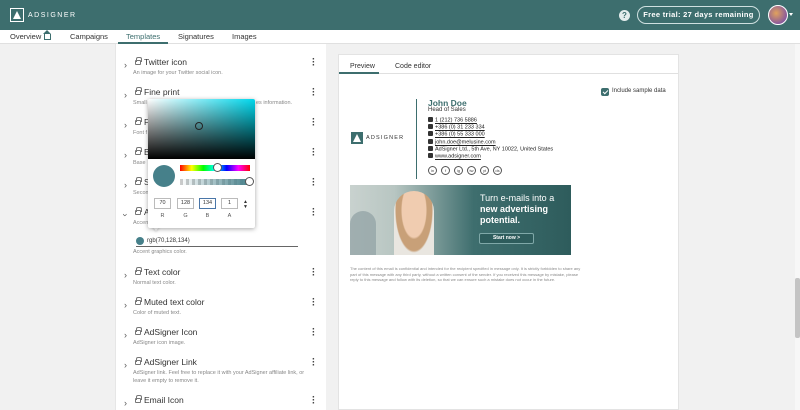 This screenshot has width=800, height=410. I want to click on include-sample-data-checkbox, so click(605, 92).